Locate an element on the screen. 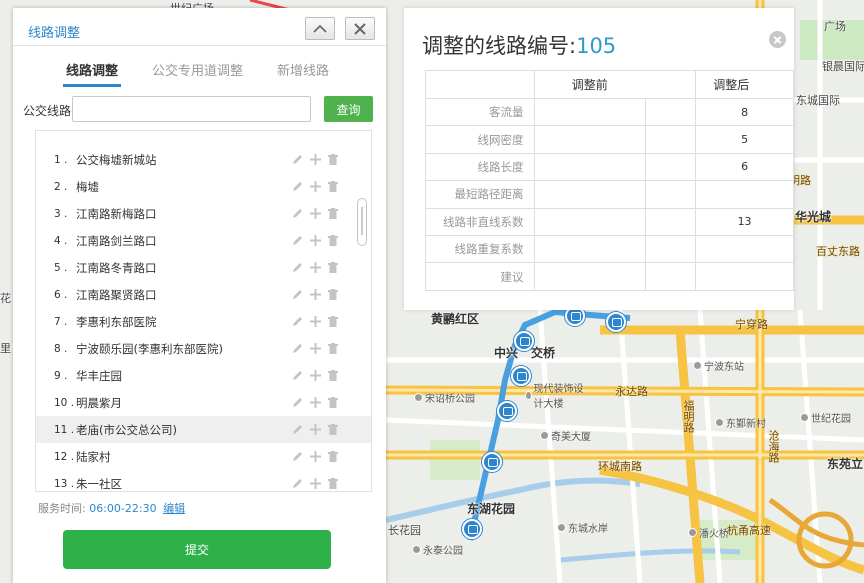 Image resolution: width=864 pixels, height=583 pixels. stop-list-item: 11 . 老庙(市公交总公司) is located at coordinates (203, 429).